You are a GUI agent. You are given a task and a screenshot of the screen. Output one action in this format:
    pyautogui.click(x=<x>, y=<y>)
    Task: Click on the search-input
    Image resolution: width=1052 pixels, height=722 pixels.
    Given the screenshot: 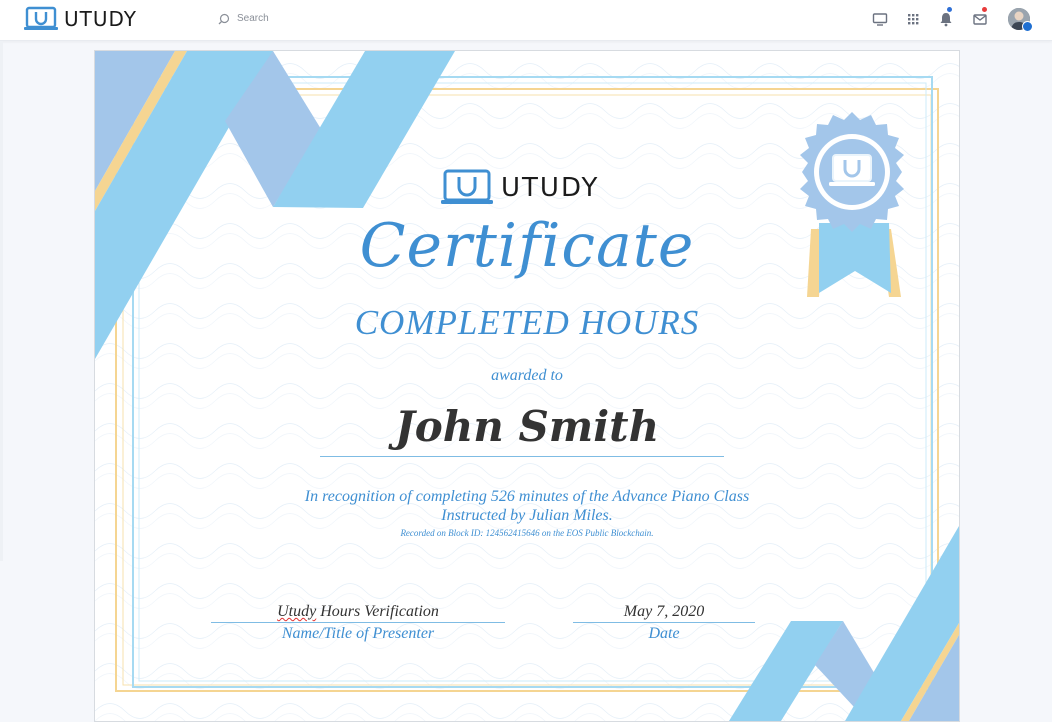 What is the action you would take?
    pyautogui.click(x=317, y=18)
    